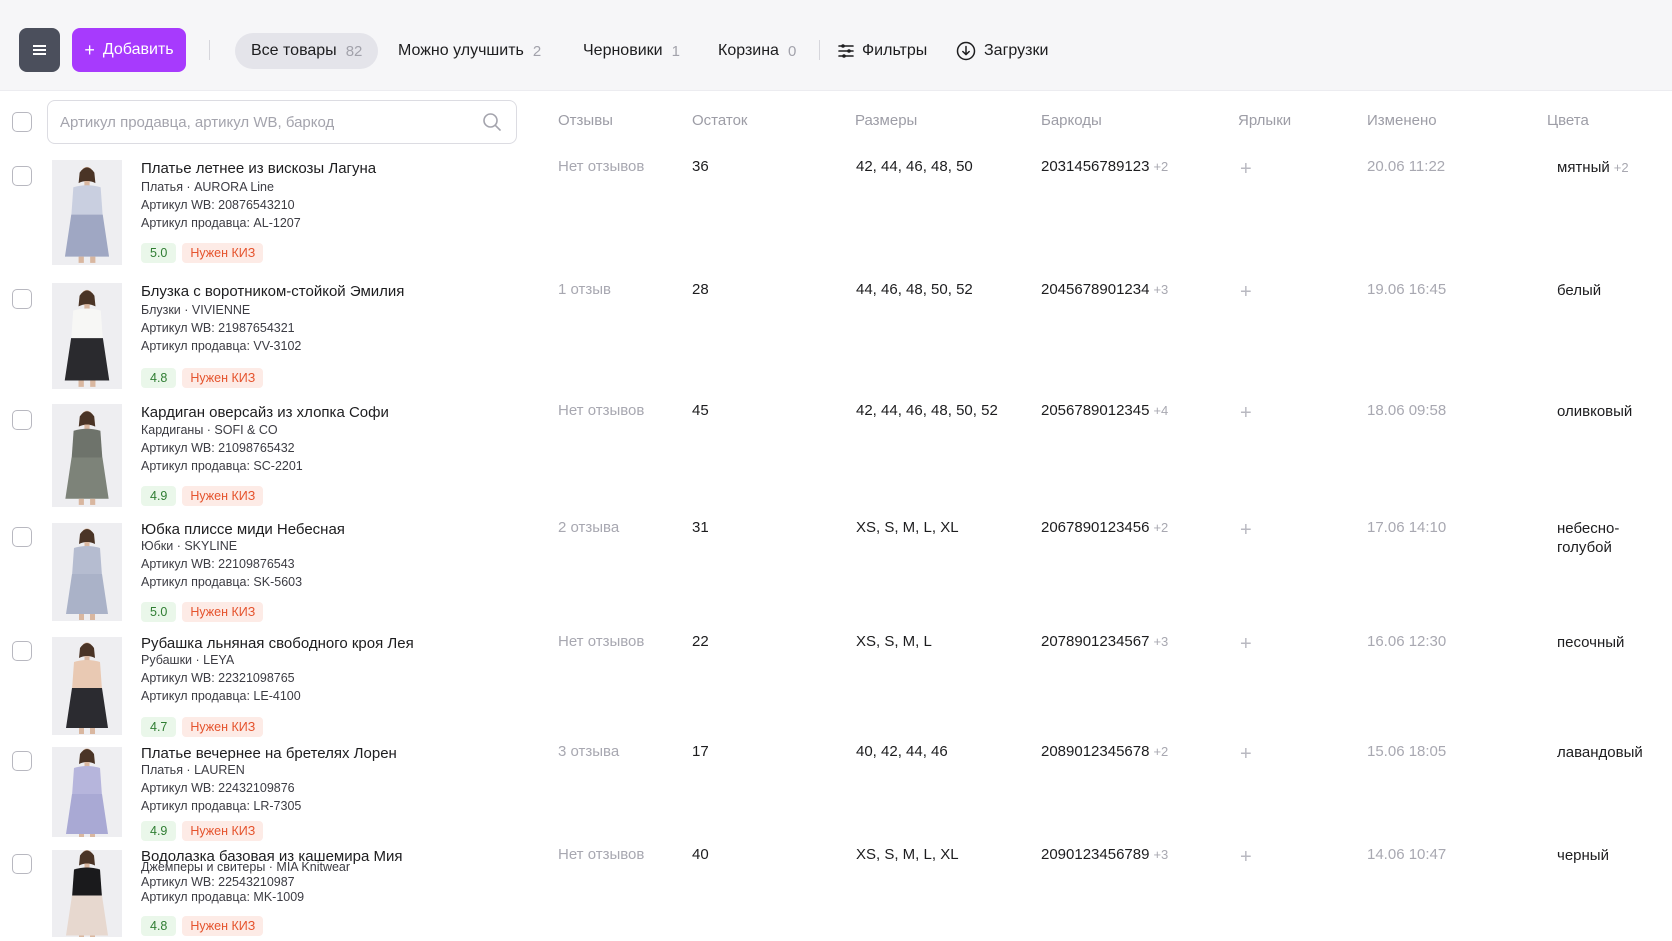 Image resolution: width=1672 pixels, height=941 pixels. I want to click on product-title: Рубашка льняная свободного кроя Лея, so click(277, 643).